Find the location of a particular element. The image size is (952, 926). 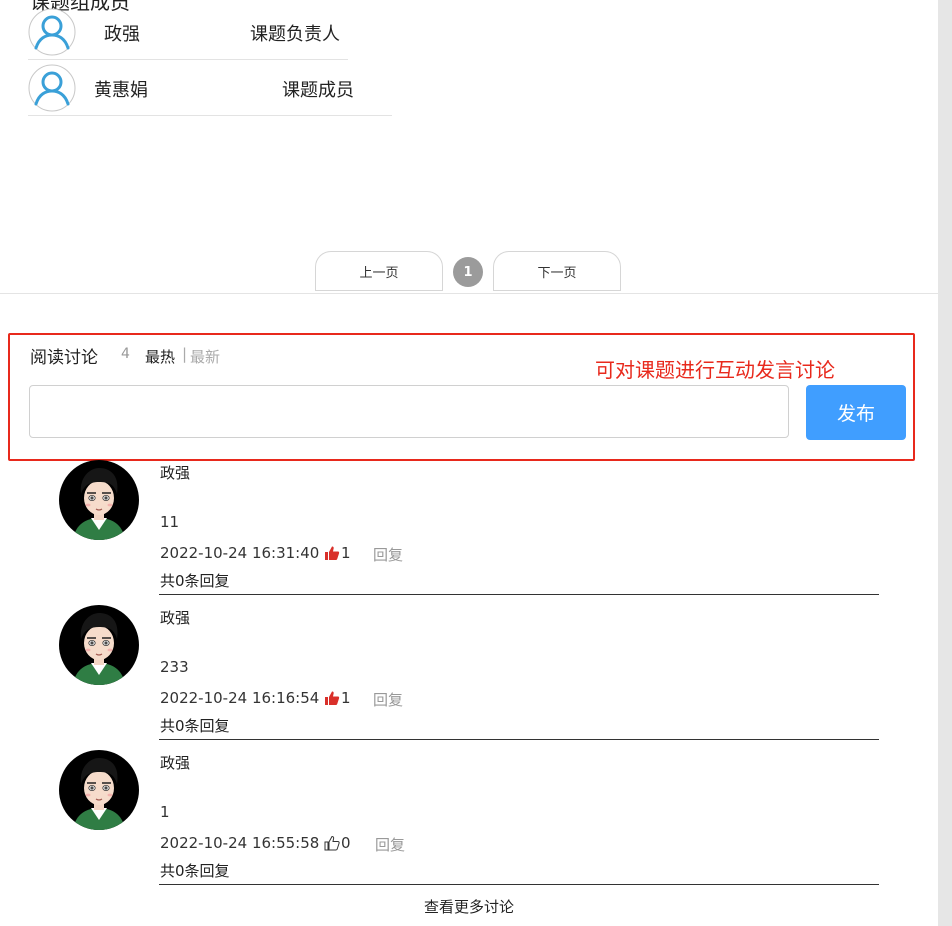

comment-time: 2022-10-24 16:16:54 is located at coordinates (240, 698).